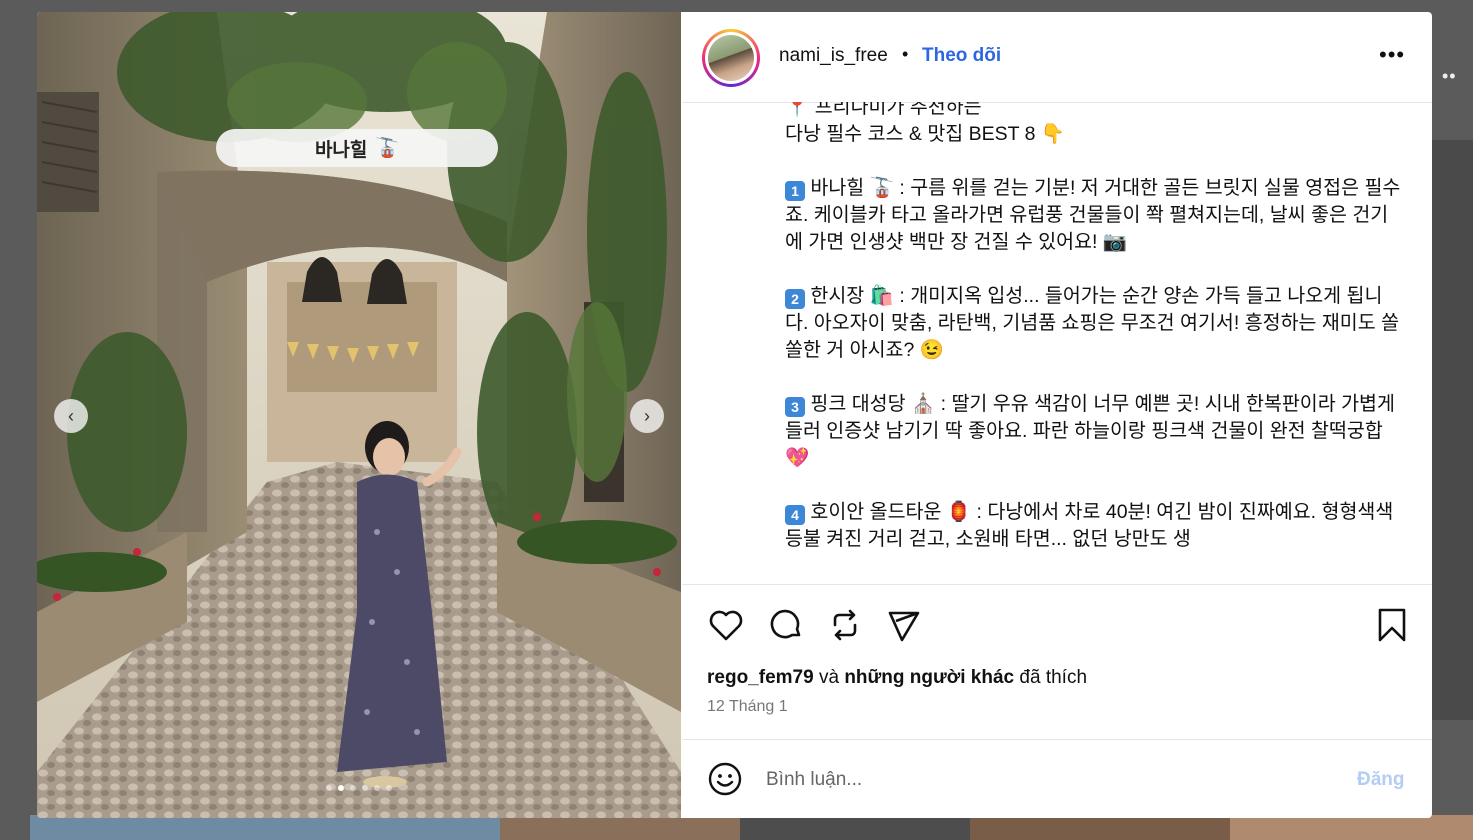 This screenshot has width=1473, height=840. I want to click on avatar, so click(731, 58).